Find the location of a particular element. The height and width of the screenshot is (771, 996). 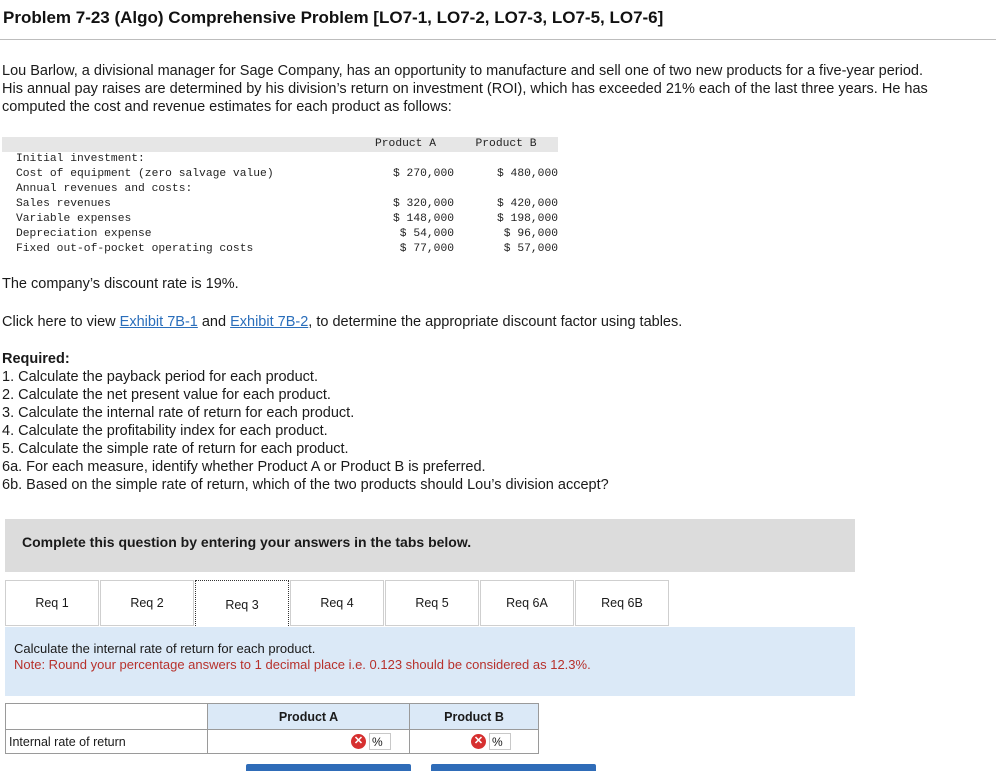

next-req-button is located at coordinates (513, 767).